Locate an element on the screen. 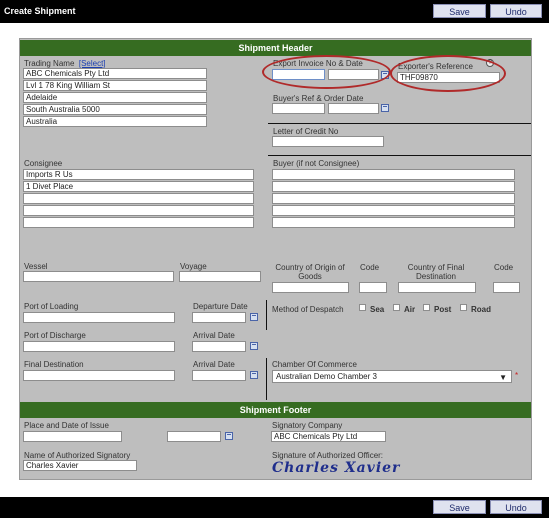 This screenshot has height=518, width=549. post-label: Post is located at coordinates (443, 309).